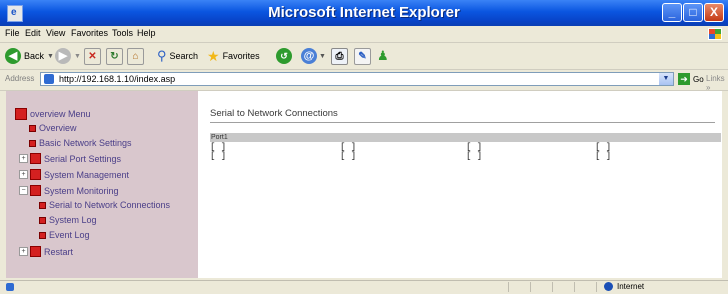 The image size is (728, 294). I want to click on forward-button: ▶ ▼, so click(68, 56).